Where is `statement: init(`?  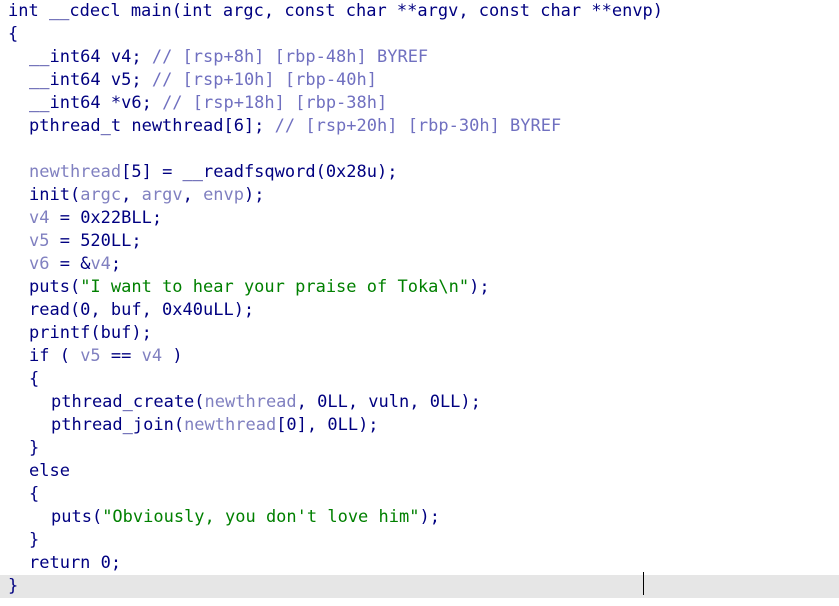 statement: init( is located at coordinates (55, 195).